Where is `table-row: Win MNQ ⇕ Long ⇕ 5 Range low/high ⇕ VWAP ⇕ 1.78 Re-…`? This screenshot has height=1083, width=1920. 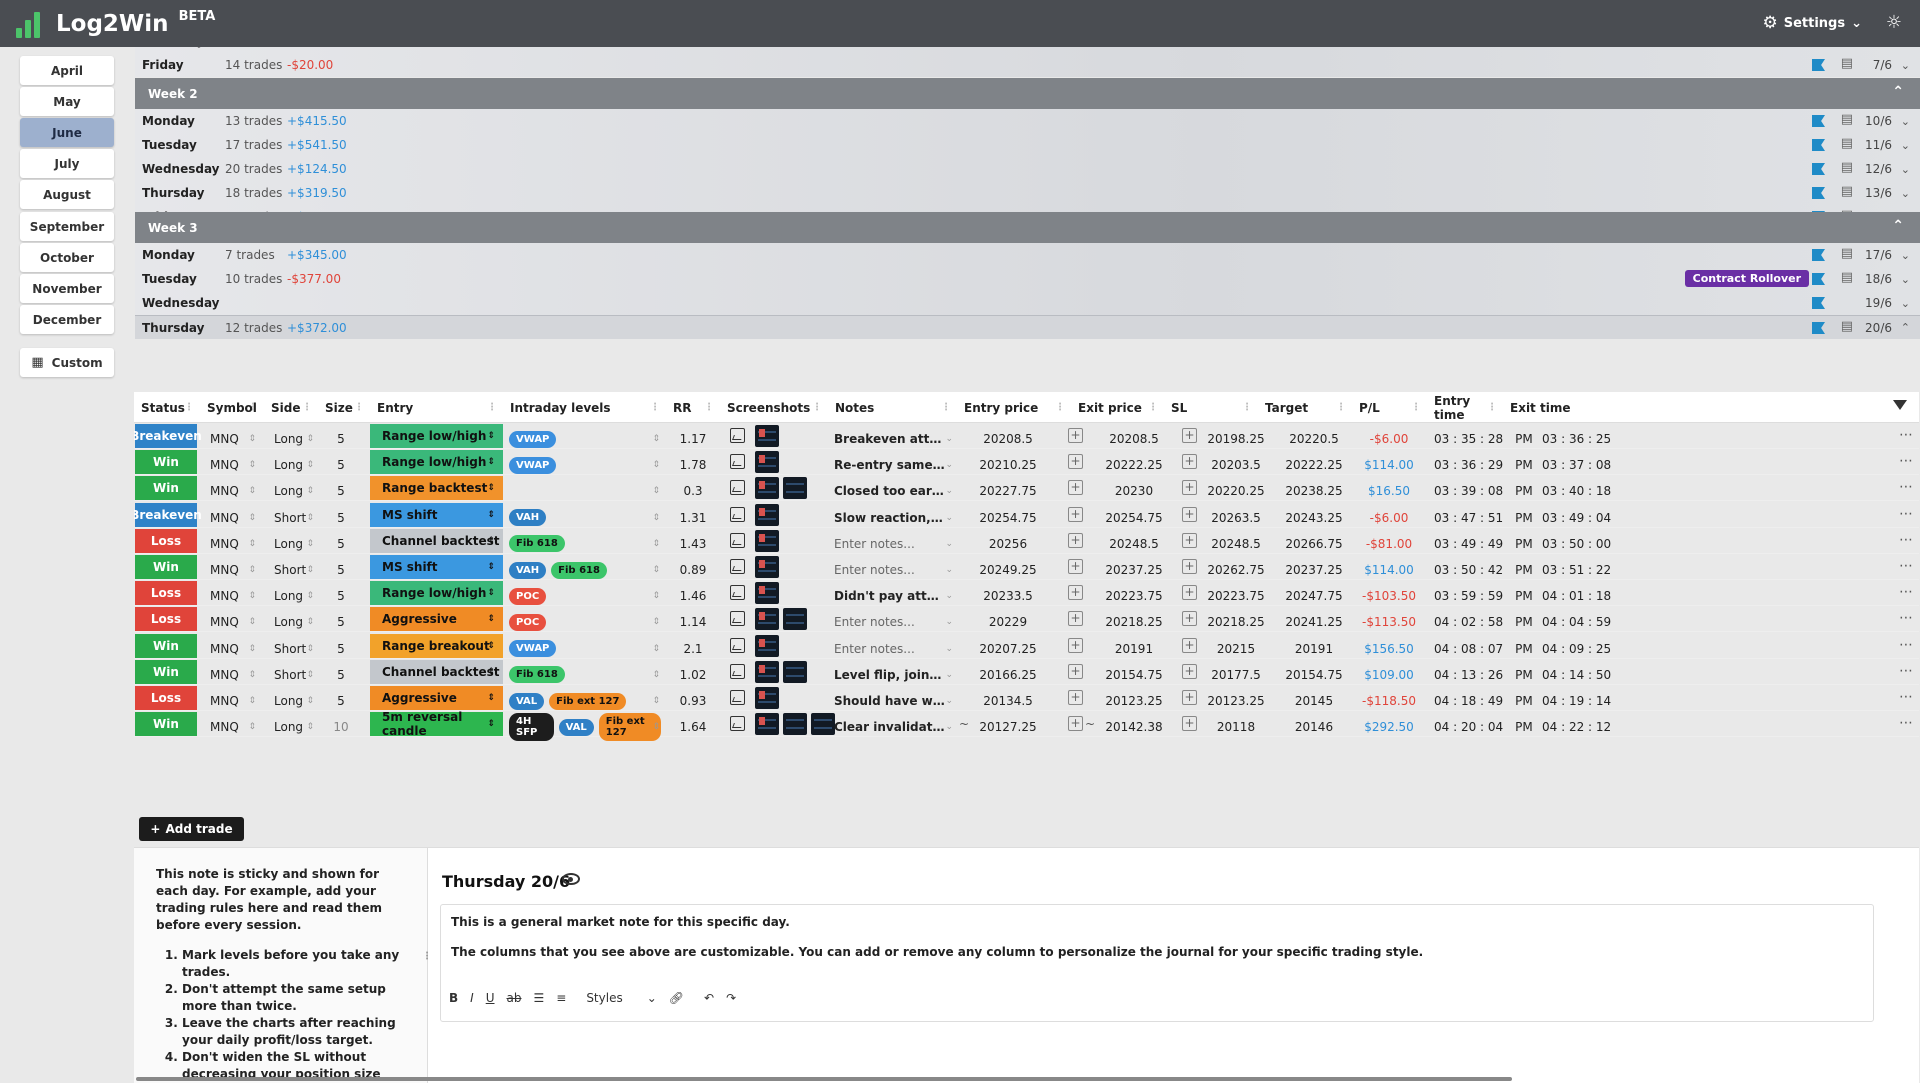 table-row: Win MNQ ⇕ Long ⇕ 5 Range low/high ⇕ VWAP ⇕ 1.78 Re-… is located at coordinates (1026, 462).